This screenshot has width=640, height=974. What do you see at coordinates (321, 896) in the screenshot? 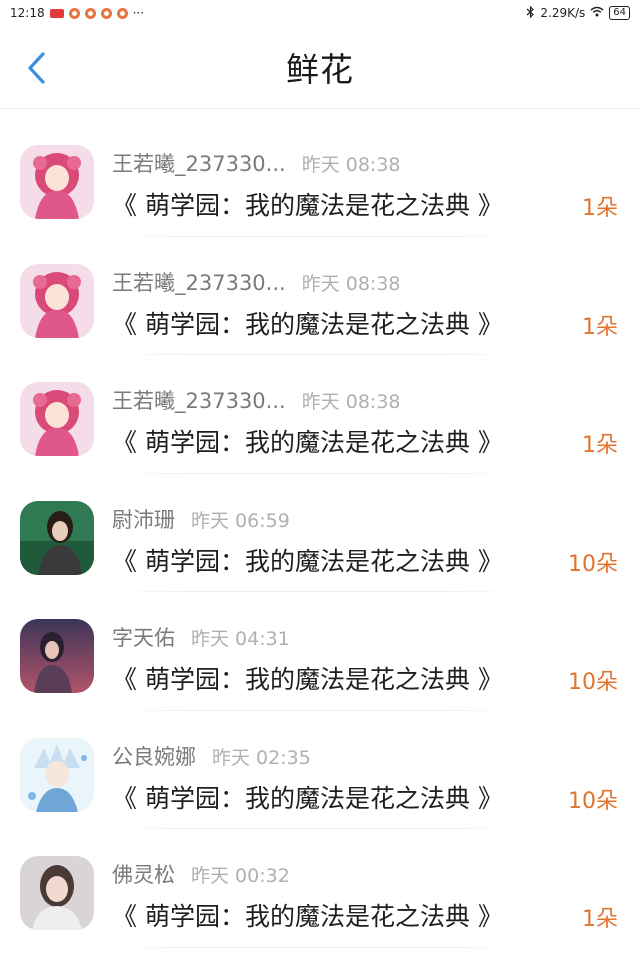
I see `item-info: 佛灵松 昨天 00:32 《 萌学园：我的魔法是花之法典 》` at bounding box center [321, 896].